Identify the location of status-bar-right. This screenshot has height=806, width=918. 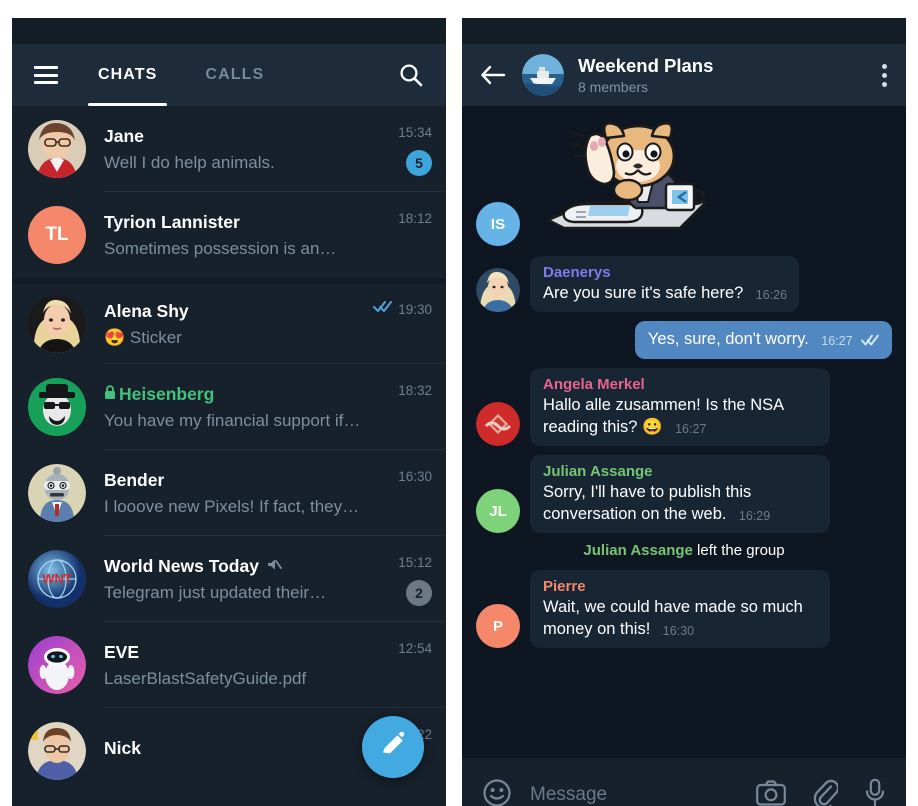
(684, 31).